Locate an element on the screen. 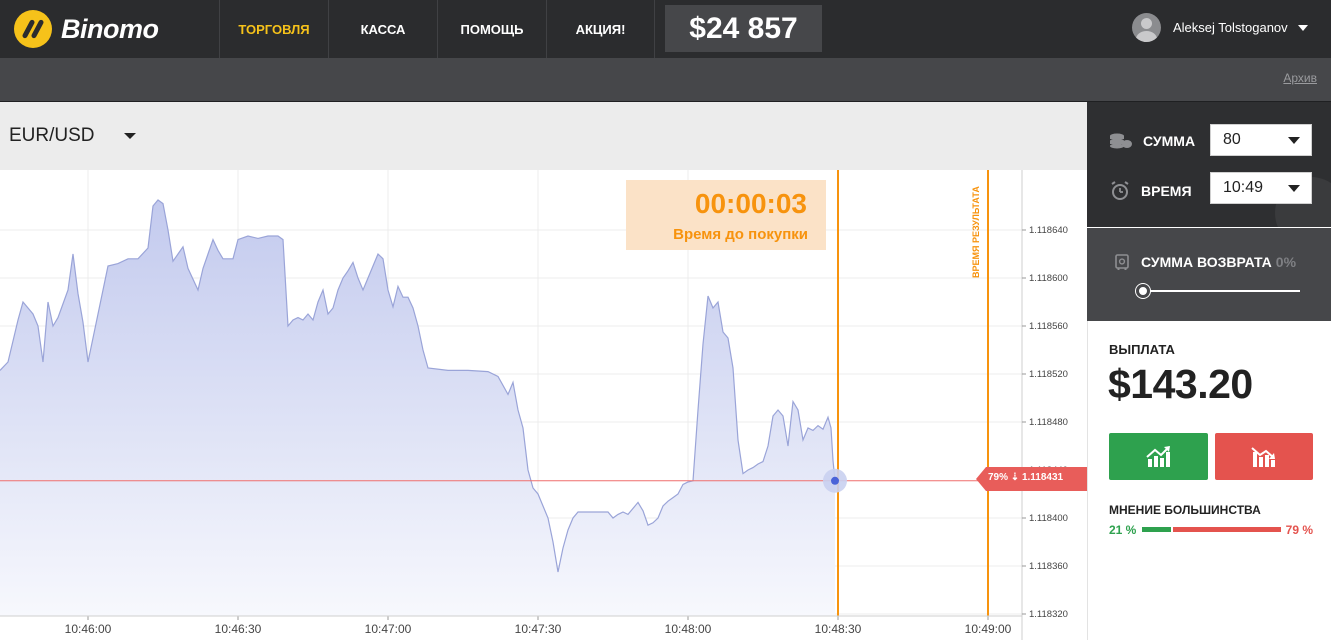 The image size is (1331, 640). x-tick-label: 10:48:30 is located at coordinates (838, 629).